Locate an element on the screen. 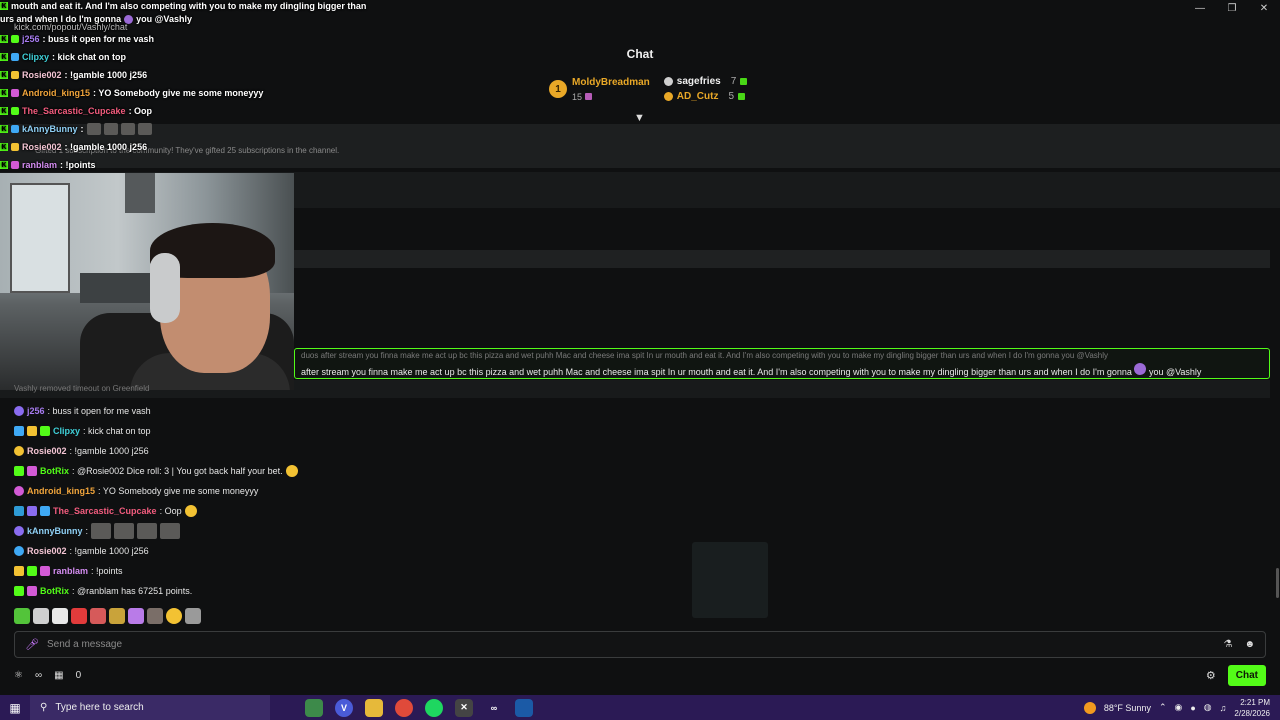 The width and height of the screenshot is (1280, 720). chat-message-text: : !gamble 1000 j256 is located at coordinates (109, 451).